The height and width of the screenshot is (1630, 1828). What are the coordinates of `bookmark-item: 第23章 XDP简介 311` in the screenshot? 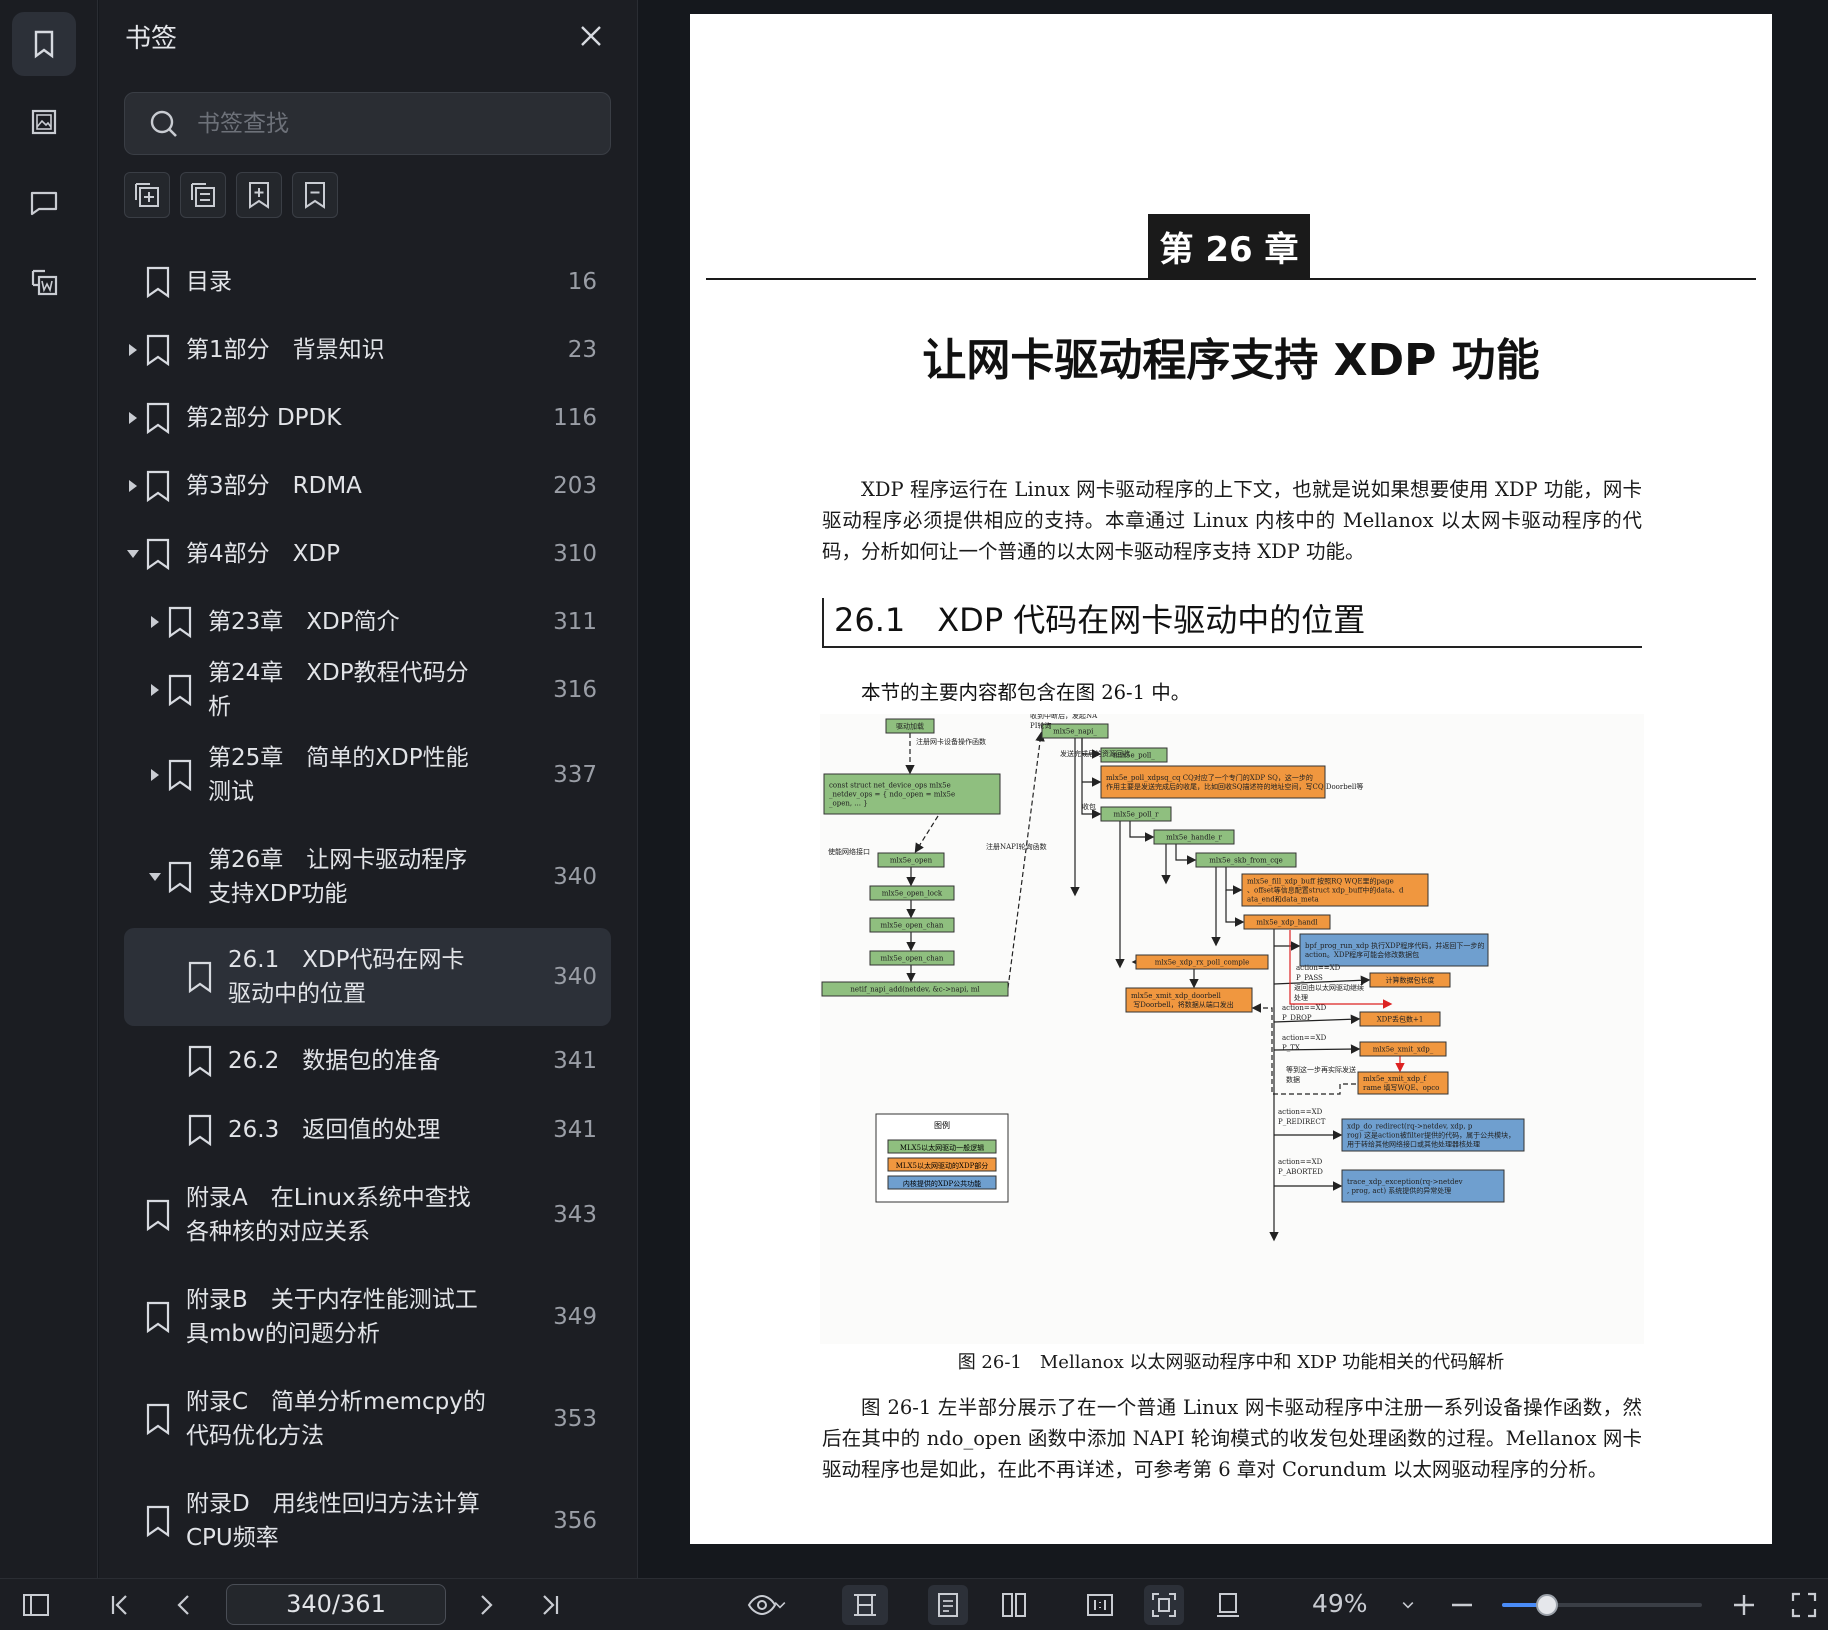 It's located at (367, 622).